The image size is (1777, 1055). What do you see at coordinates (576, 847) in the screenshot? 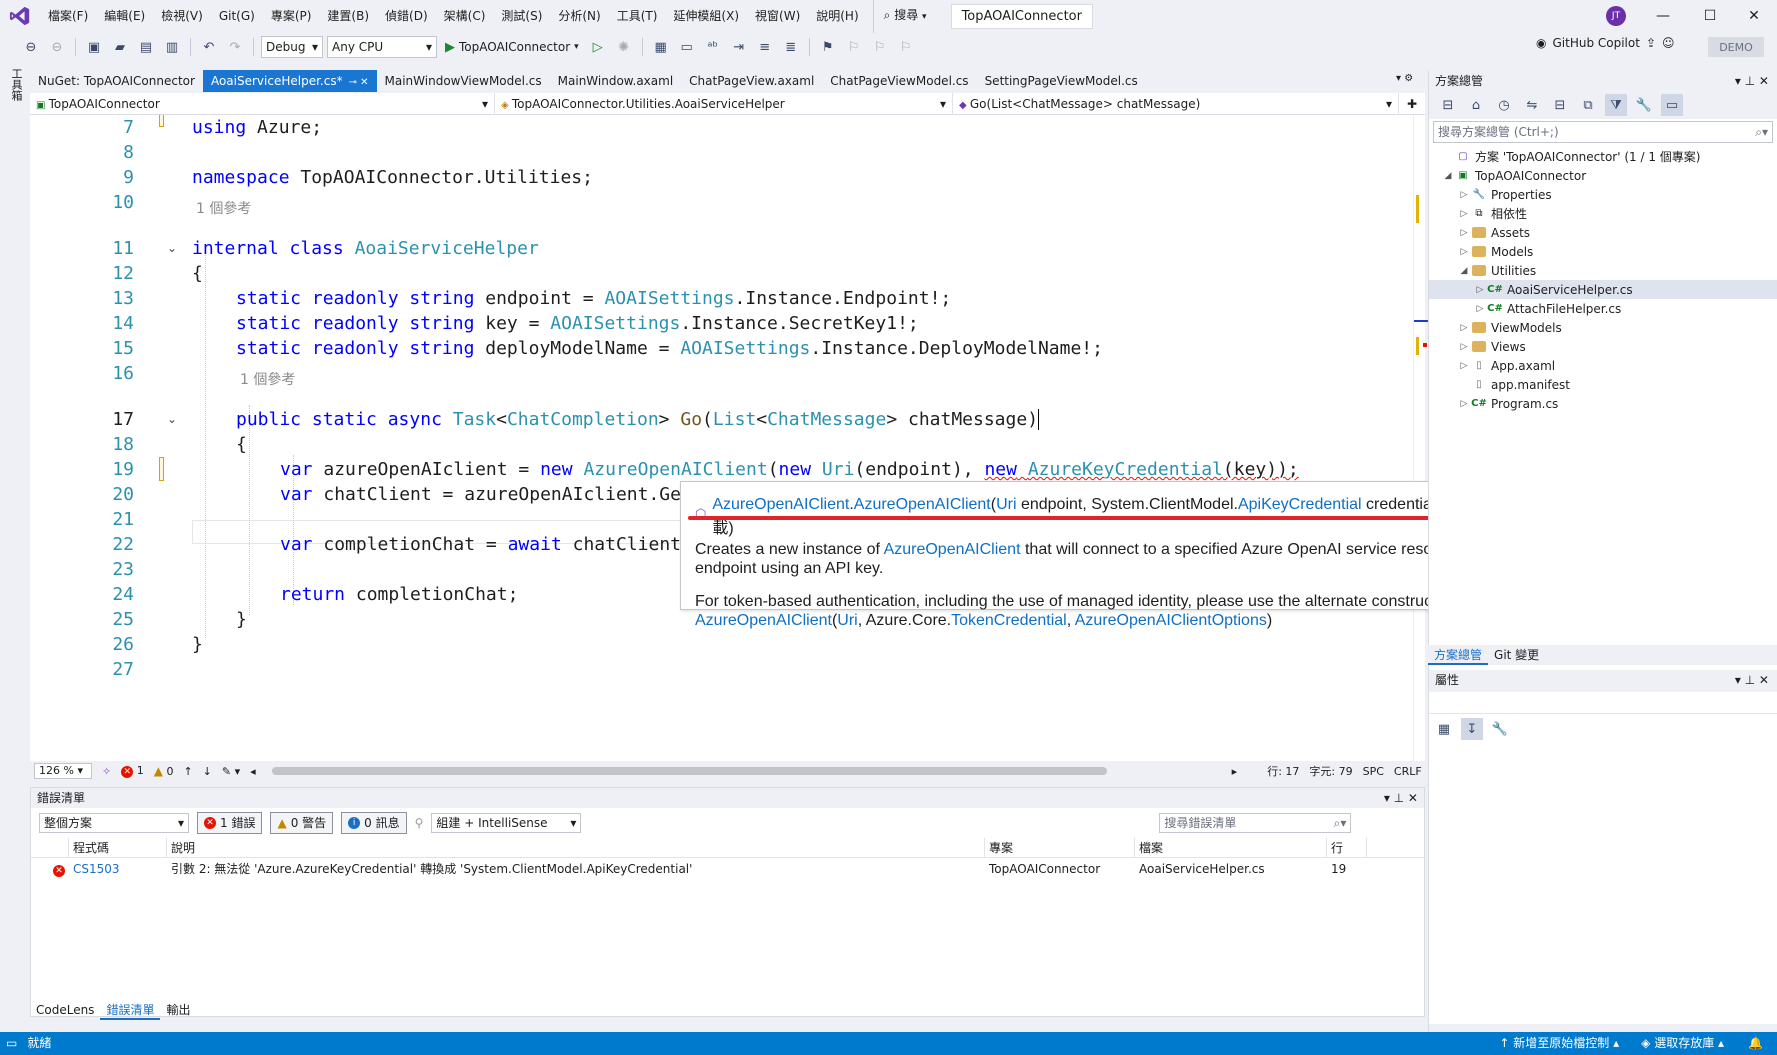
I see `column-header-description: 說明` at bounding box center [576, 847].